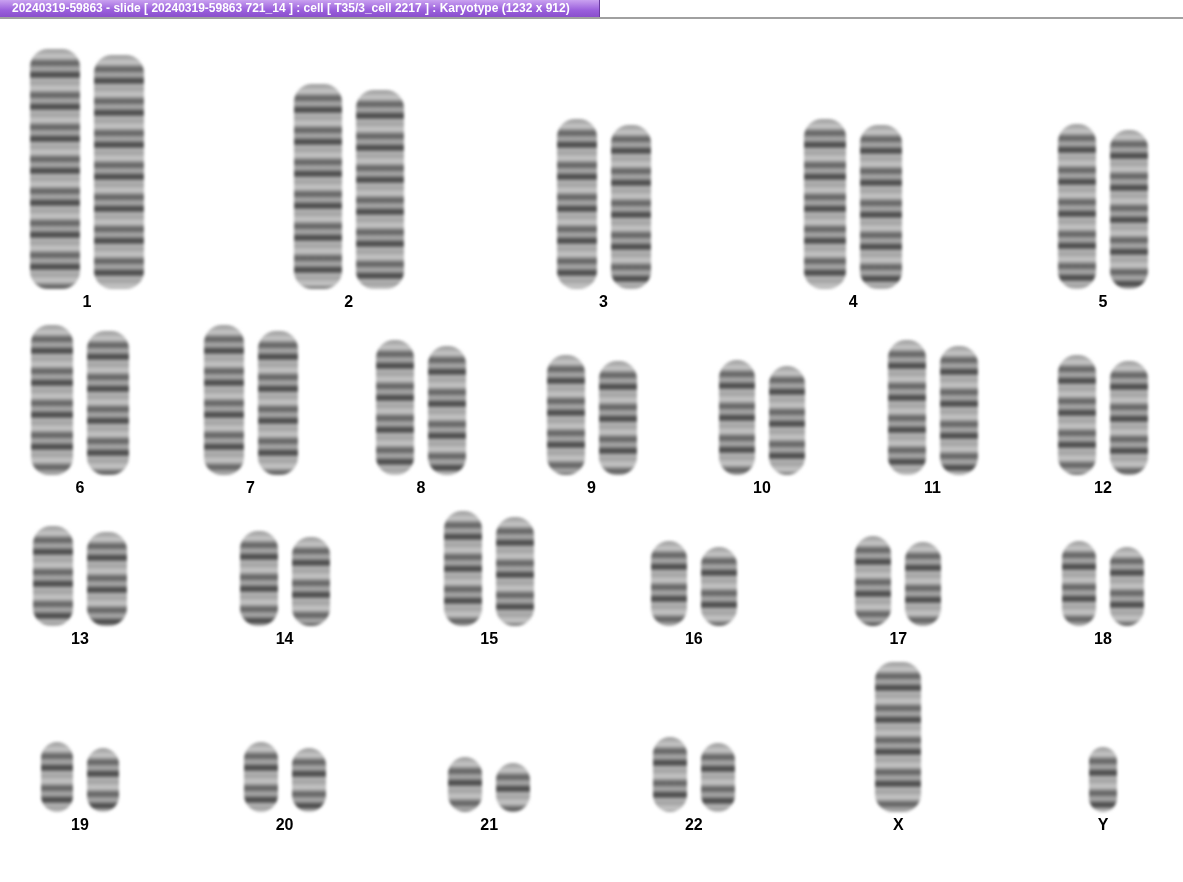 Image resolution: width=1183 pixels, height=882 pixels. Describe the element at coordinates (591, 488) in the screenshot. I see `chromosome-label: 9` at that location.